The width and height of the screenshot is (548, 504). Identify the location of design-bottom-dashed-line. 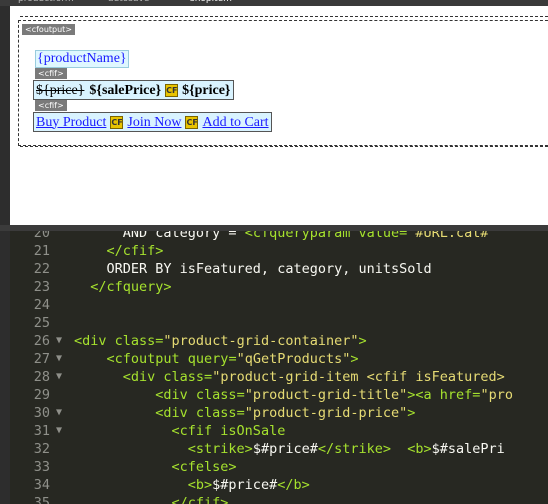
(284, 146).